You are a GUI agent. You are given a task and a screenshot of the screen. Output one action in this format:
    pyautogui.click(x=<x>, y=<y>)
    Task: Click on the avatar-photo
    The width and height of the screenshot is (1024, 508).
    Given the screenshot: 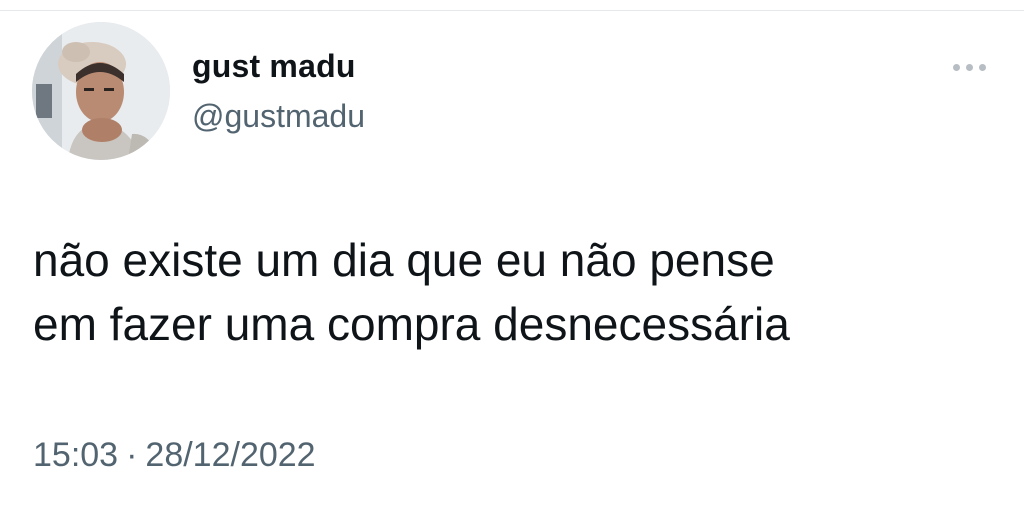 What is the action you would take?
    pyautogui.click(x=101, y=91)
    